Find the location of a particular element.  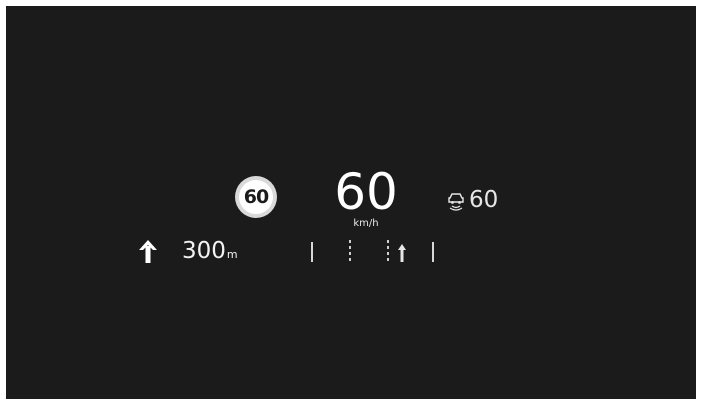

nav-distance-unit: m is located at coordinates (232, 254).